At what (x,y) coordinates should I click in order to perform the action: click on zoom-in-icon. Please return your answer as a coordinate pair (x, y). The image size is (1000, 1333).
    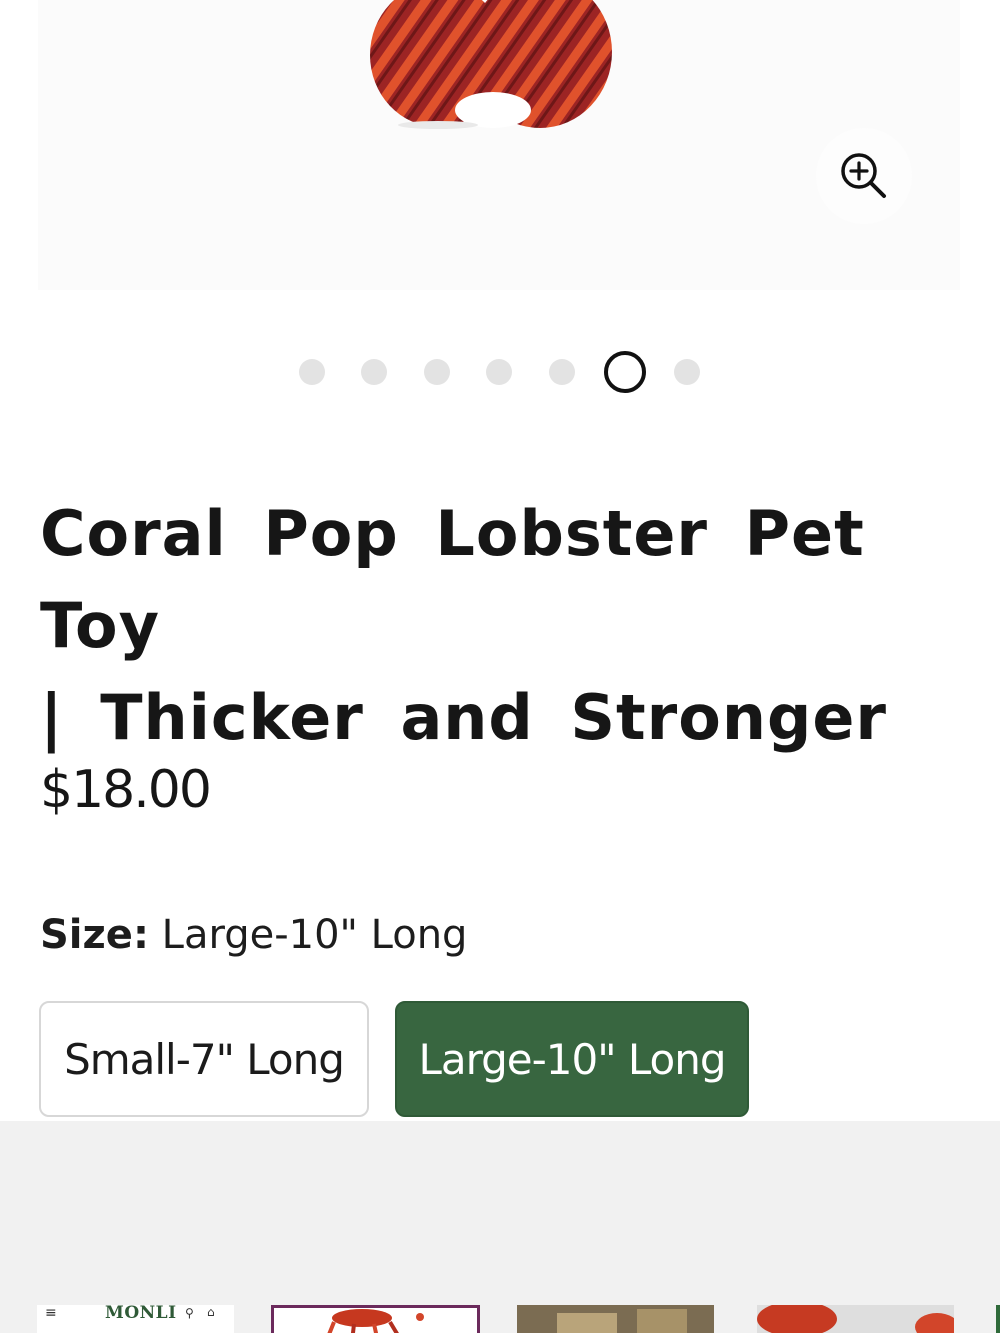
    Looking at the image, I should click on (863, 175).